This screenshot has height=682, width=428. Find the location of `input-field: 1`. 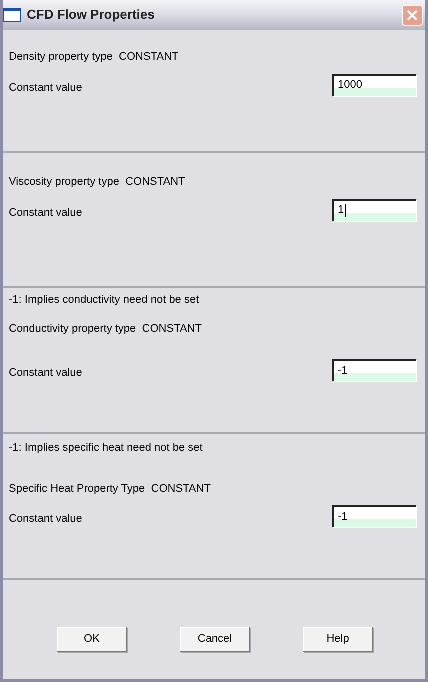

input-field: 1 is located at coordinates (374, 210).